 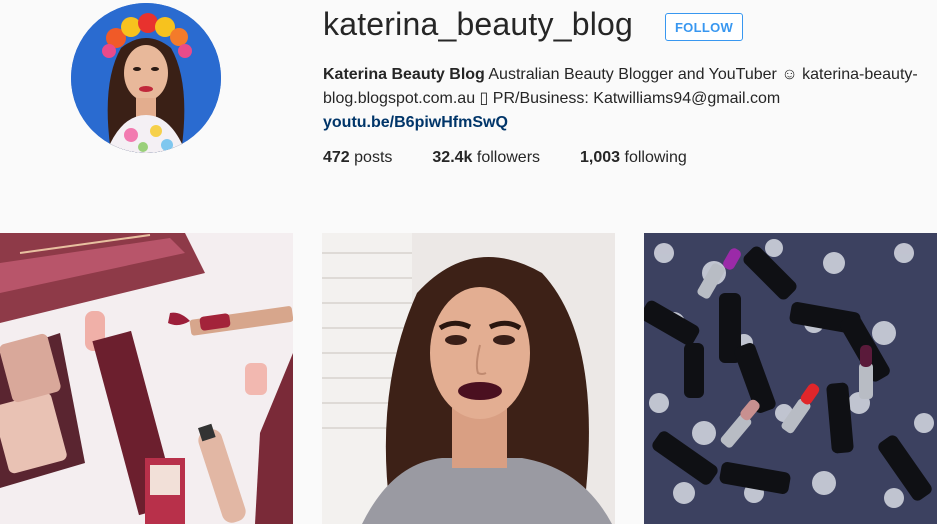 I want to click on following-count: 1,003, so click(x=600, y=157).